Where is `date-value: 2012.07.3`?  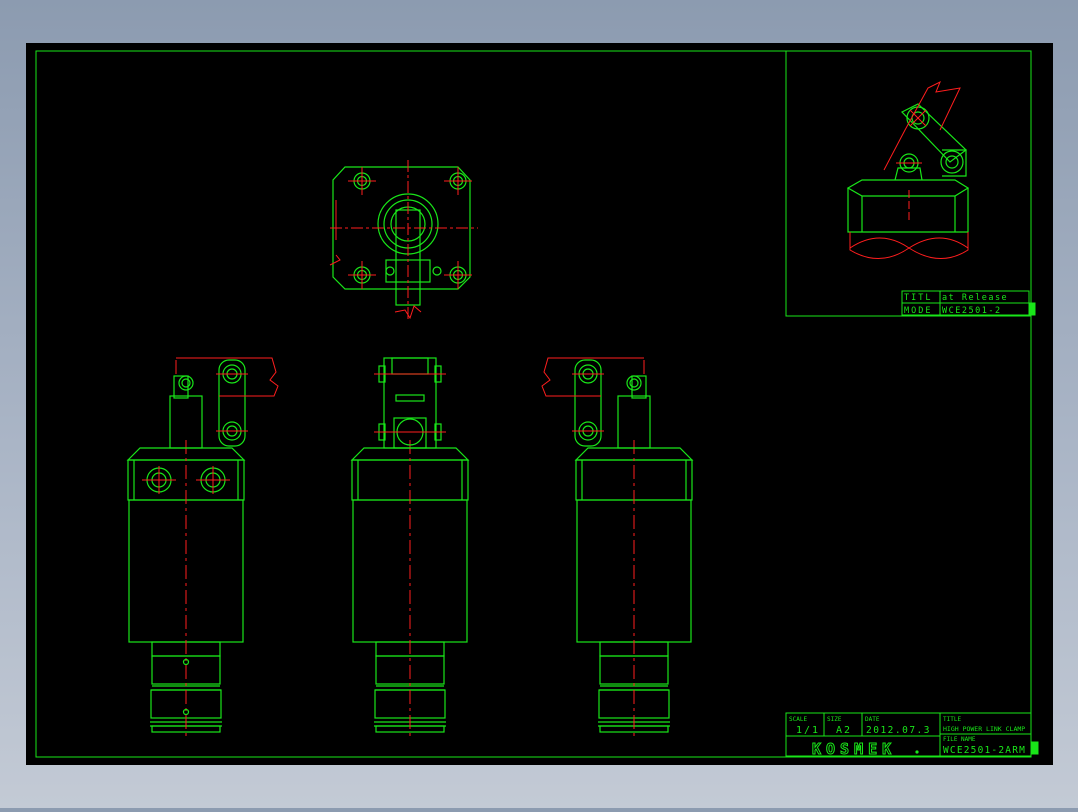 date-value: 2012.07.3 is located at coordinates (898, 730).